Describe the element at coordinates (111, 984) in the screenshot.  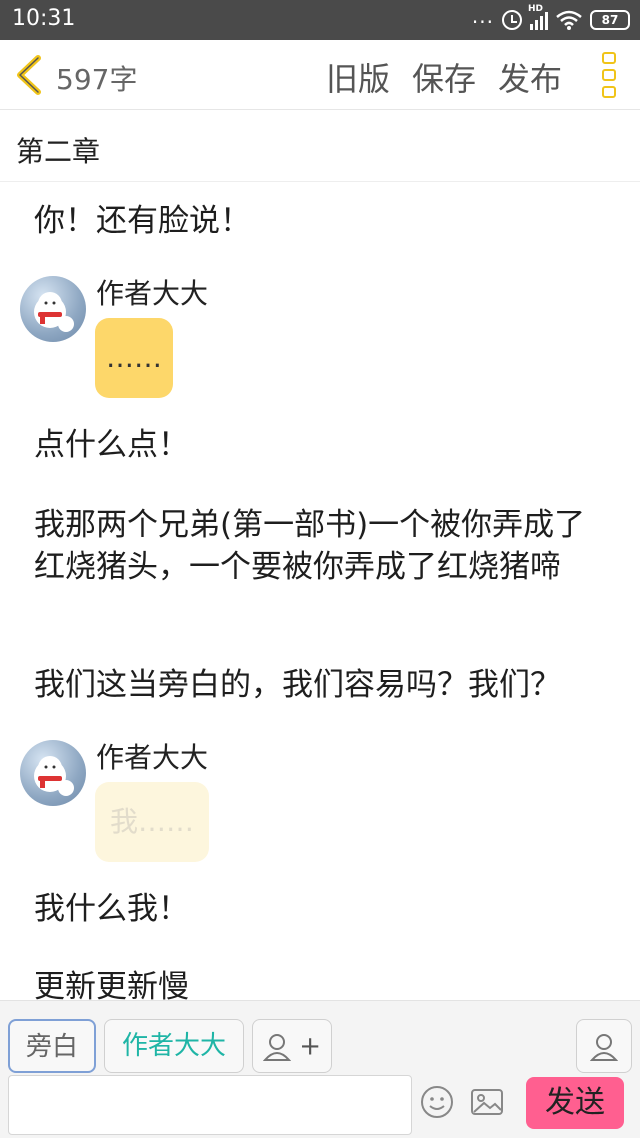
I see `narration-line: 更新更新慢` at that location.